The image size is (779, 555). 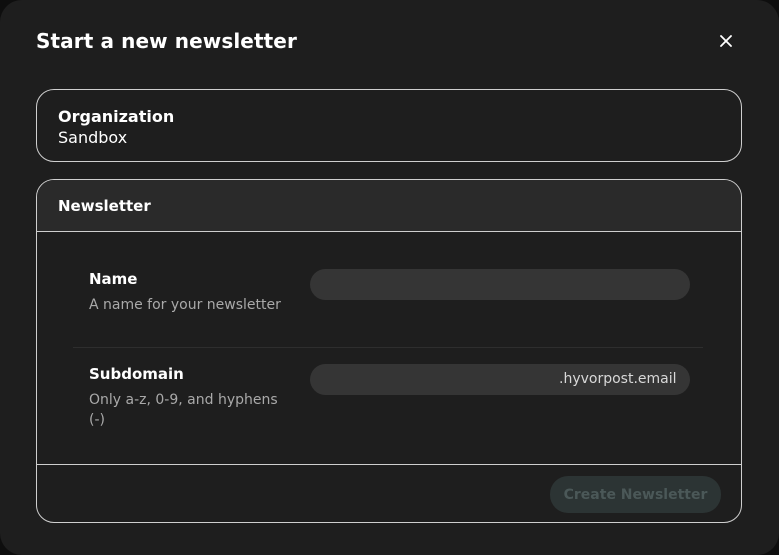 What do you see at coordinates (389, 206) in the screenshot?
I see `newsletter-section-header: Newsletter` at bounding box center [389, 206].